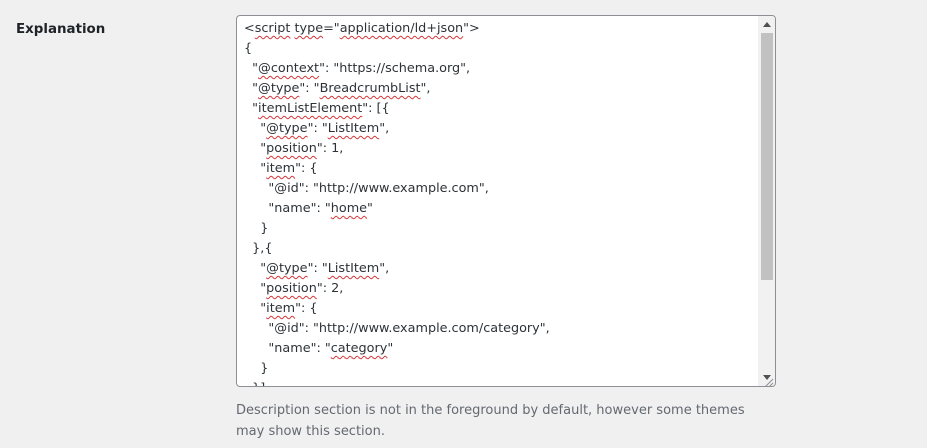  Describe the element at coordinates (248, 48) in the screenshot. I see `code-text: {` at that location.